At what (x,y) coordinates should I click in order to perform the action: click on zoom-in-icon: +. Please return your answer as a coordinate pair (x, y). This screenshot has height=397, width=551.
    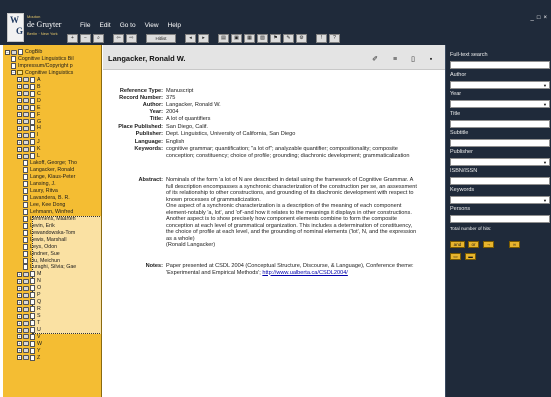
    Looking at the image, I should click on (72, 38).